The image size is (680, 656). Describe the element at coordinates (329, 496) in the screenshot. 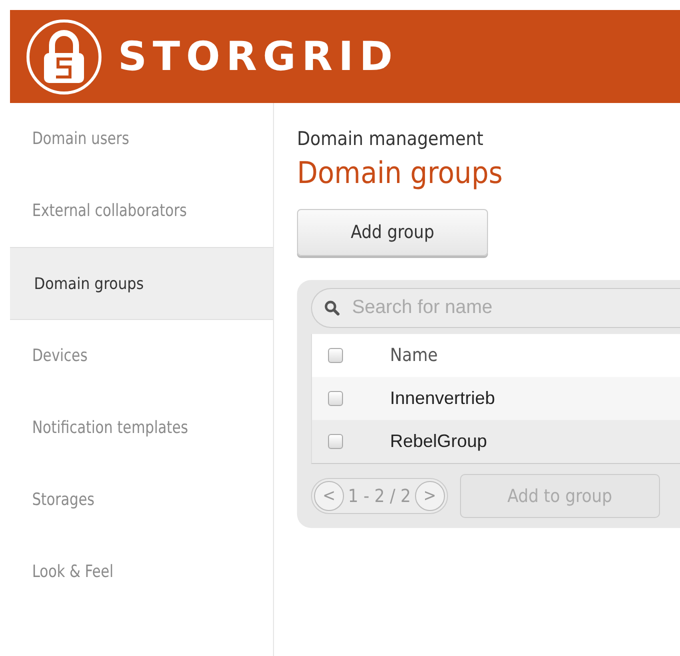

I see `previous-page-button: <` at that location.